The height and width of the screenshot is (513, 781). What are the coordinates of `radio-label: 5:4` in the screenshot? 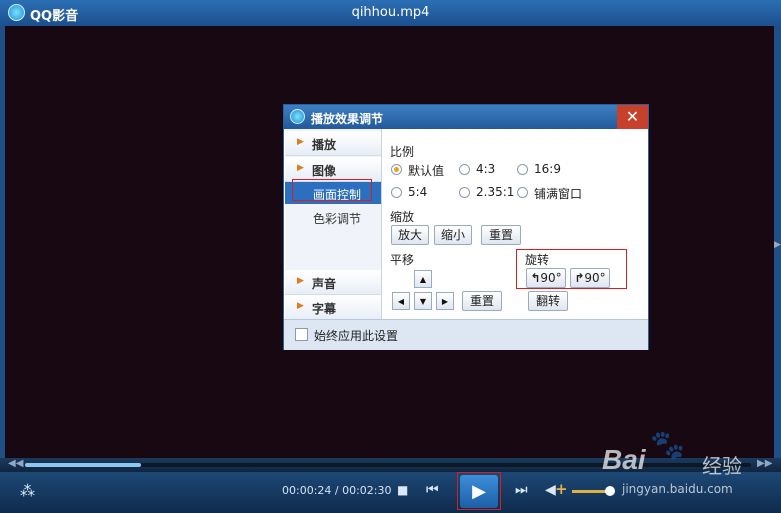 It's located at (418, 192).